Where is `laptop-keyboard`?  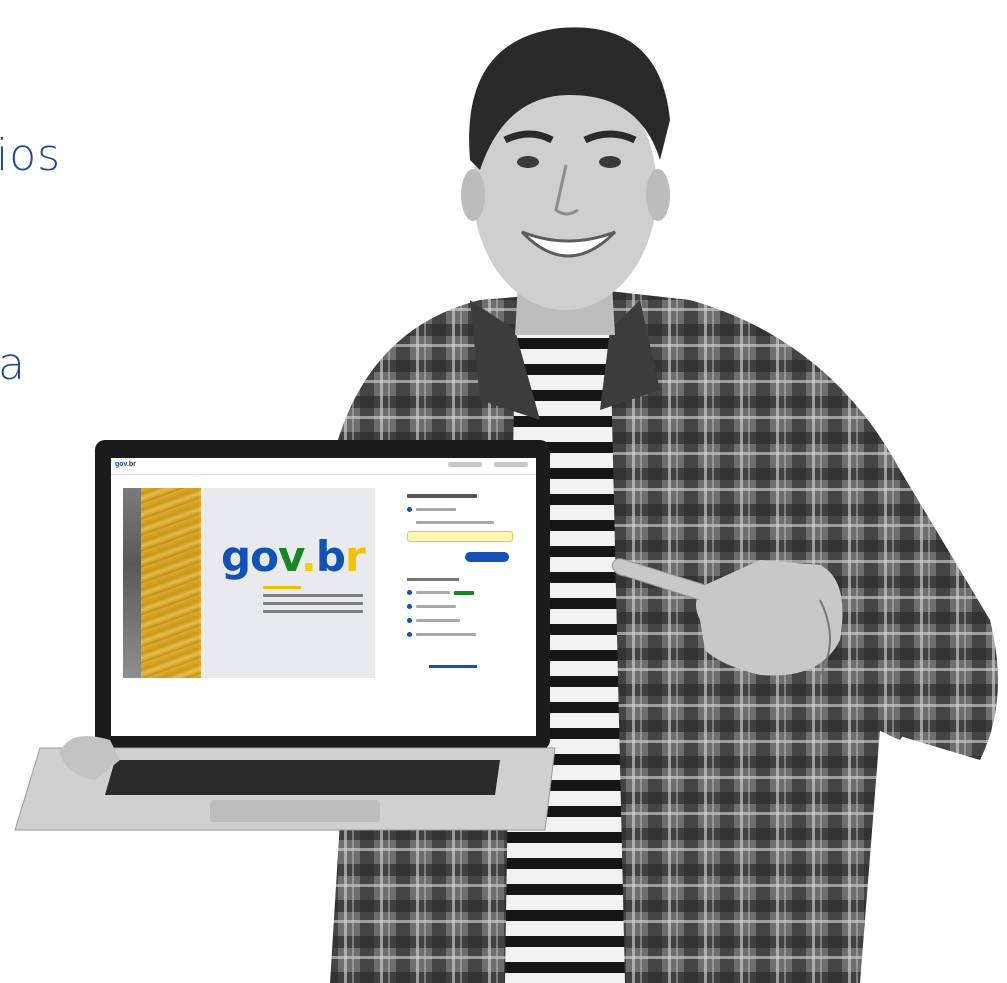
laptop-keyboard is located at coordinates (302, 777).